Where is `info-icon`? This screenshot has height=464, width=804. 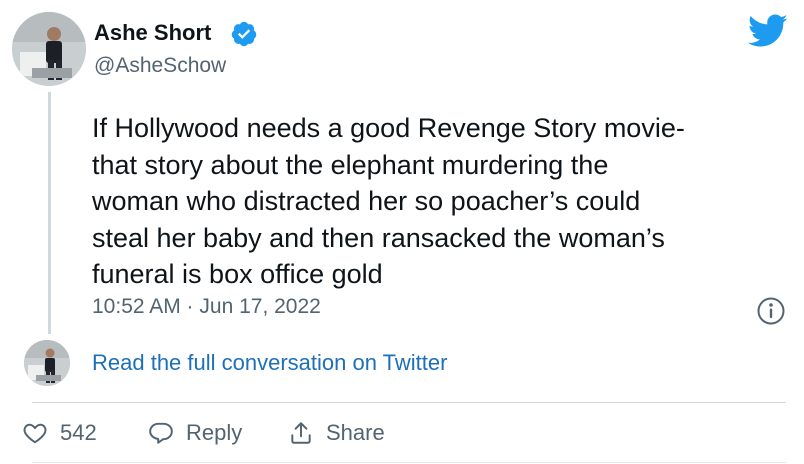
info-icon is located at coordinates (771, 311).